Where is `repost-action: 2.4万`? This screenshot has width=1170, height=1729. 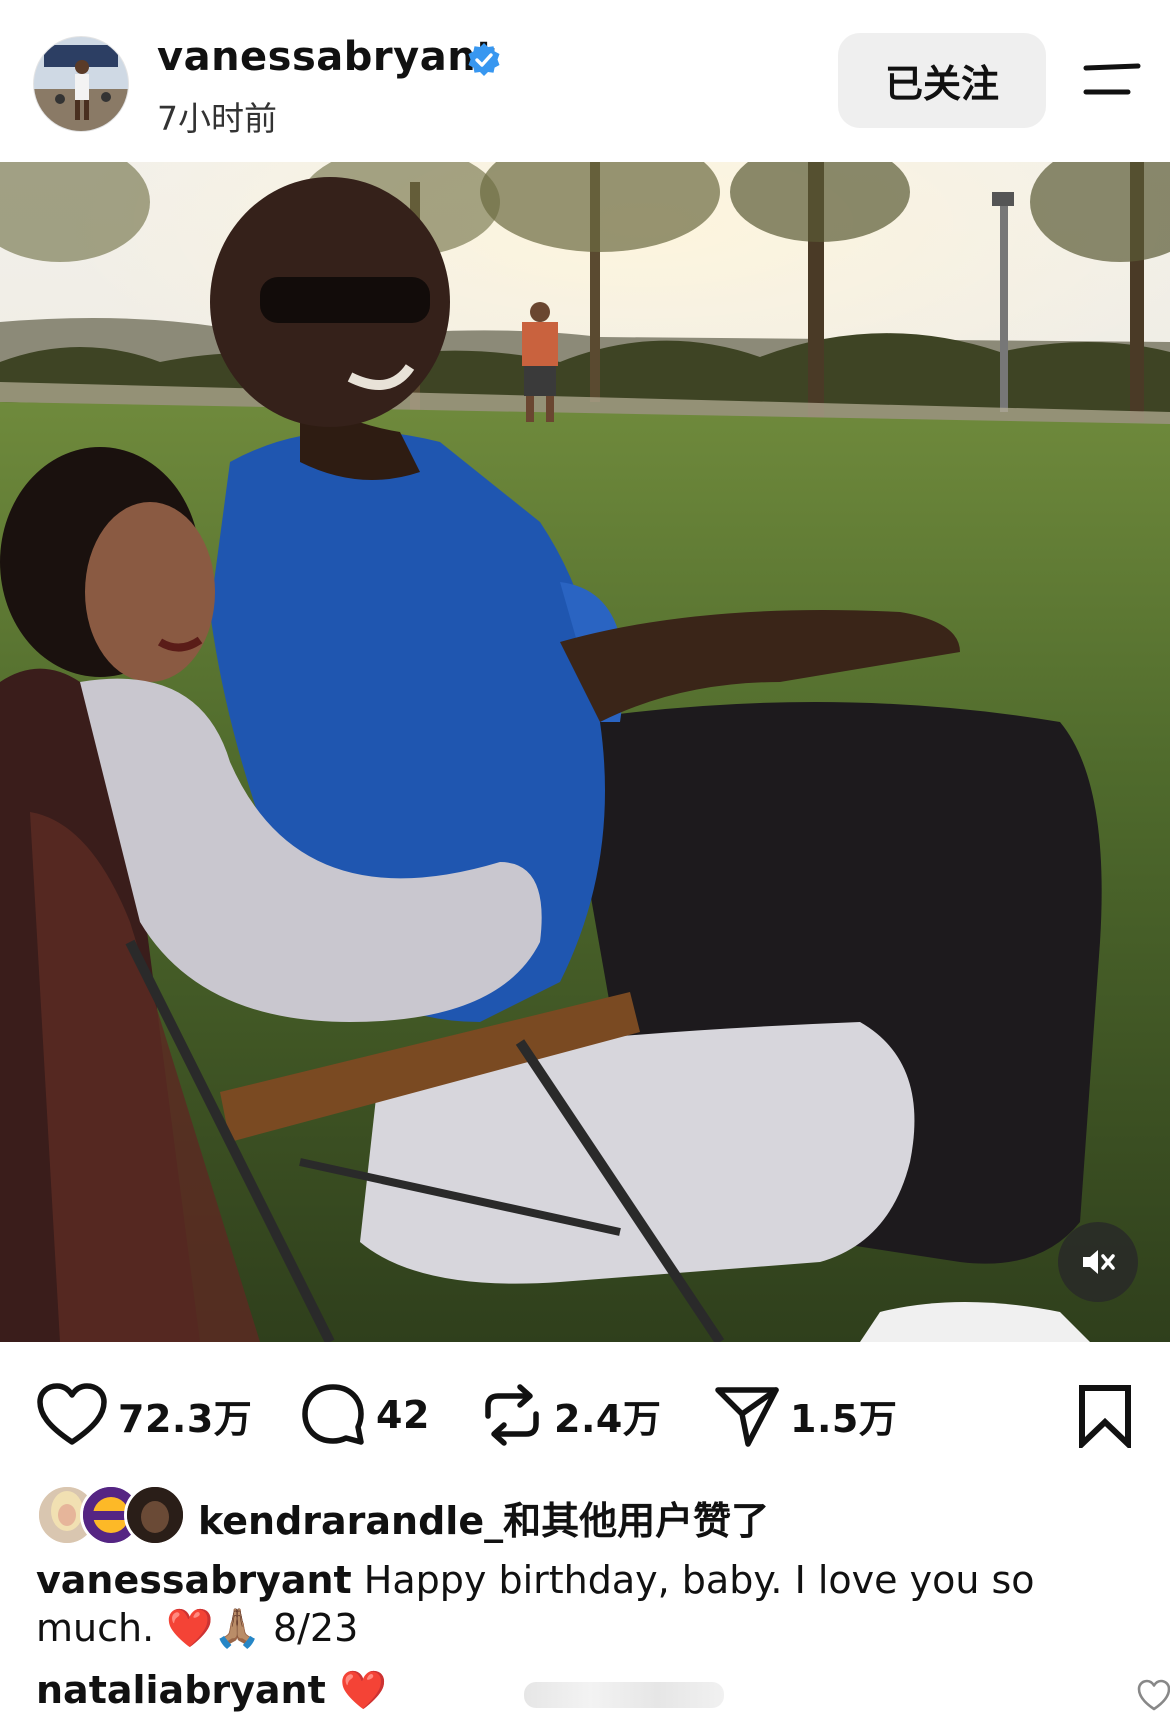
repost-action: 2.4万 is located at coordinates (570, 1415).